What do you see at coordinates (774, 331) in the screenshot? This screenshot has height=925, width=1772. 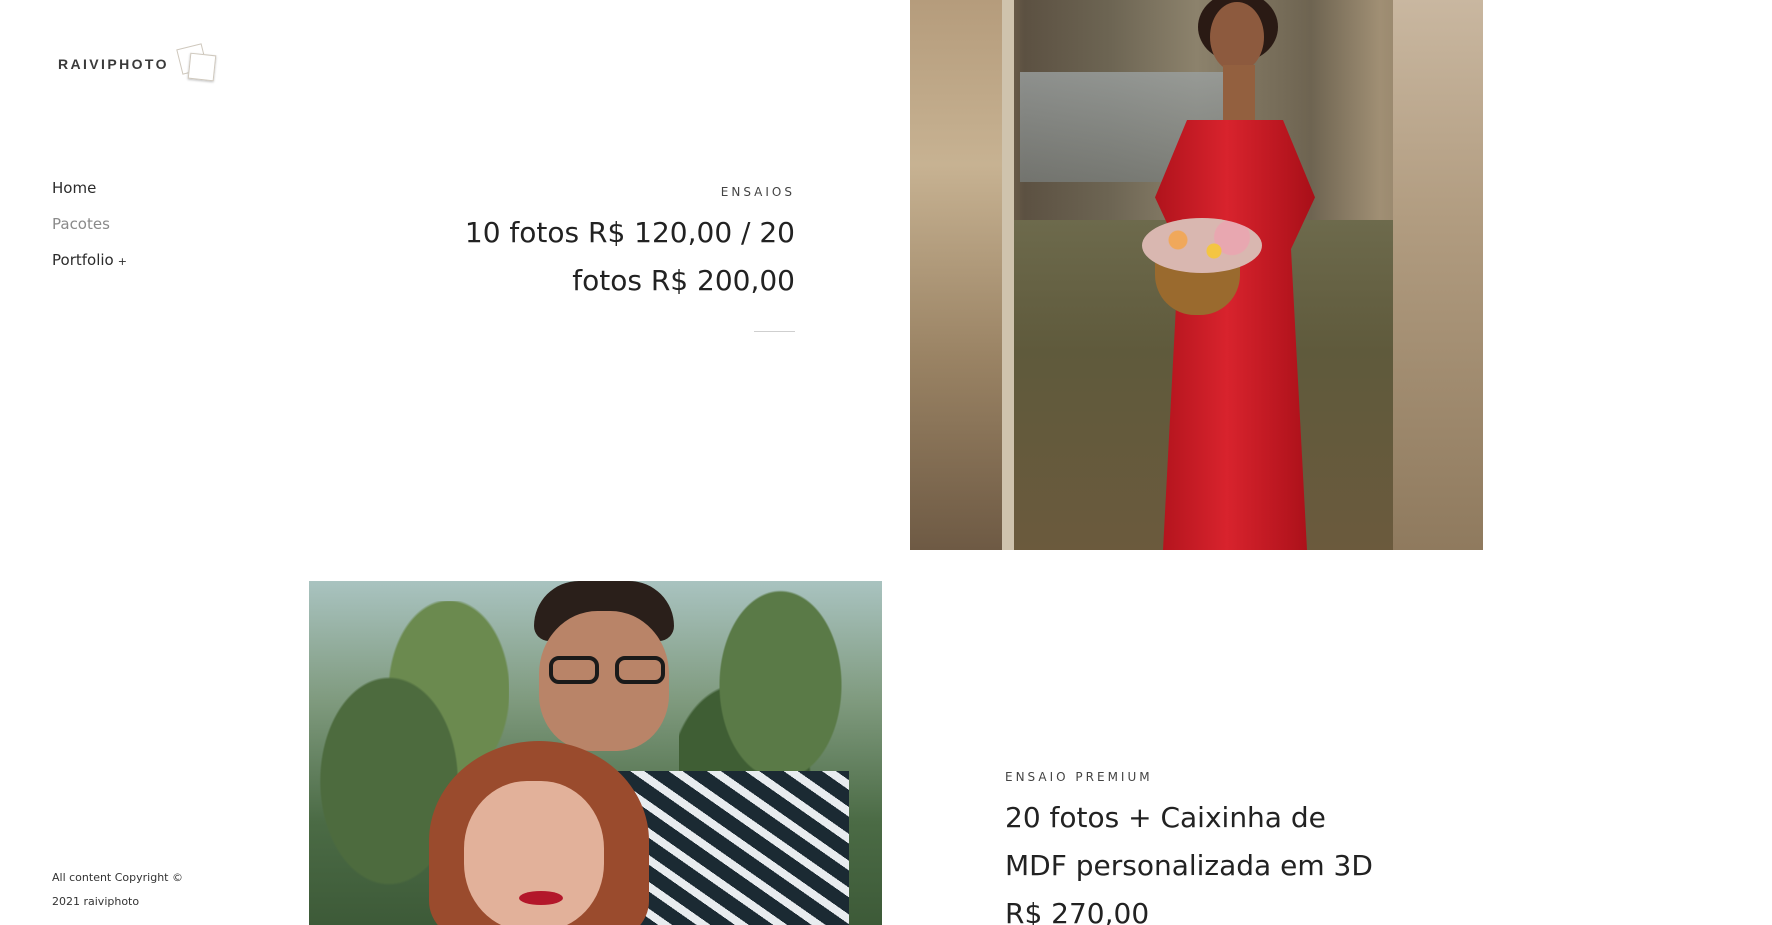 I see `divider` at bounding box center [774, 331].